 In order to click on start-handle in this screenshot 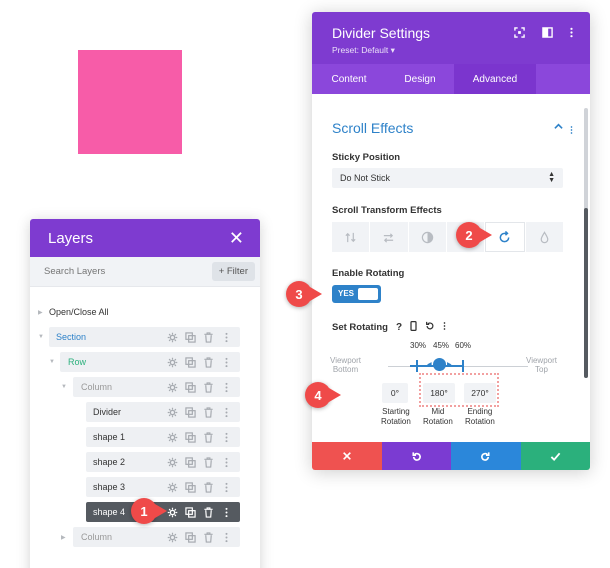, I will do `click(417, 366)`.